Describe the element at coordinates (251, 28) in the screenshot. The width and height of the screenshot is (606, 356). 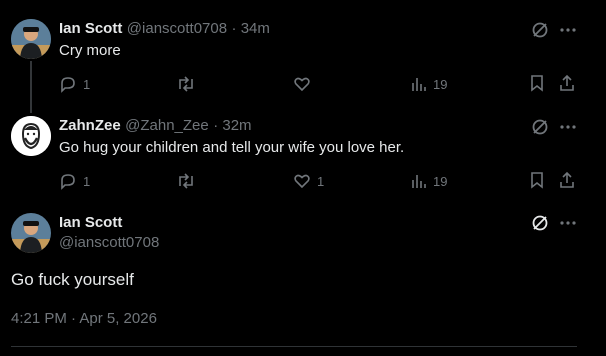
I see `tweet-time: · 34m` at that location.